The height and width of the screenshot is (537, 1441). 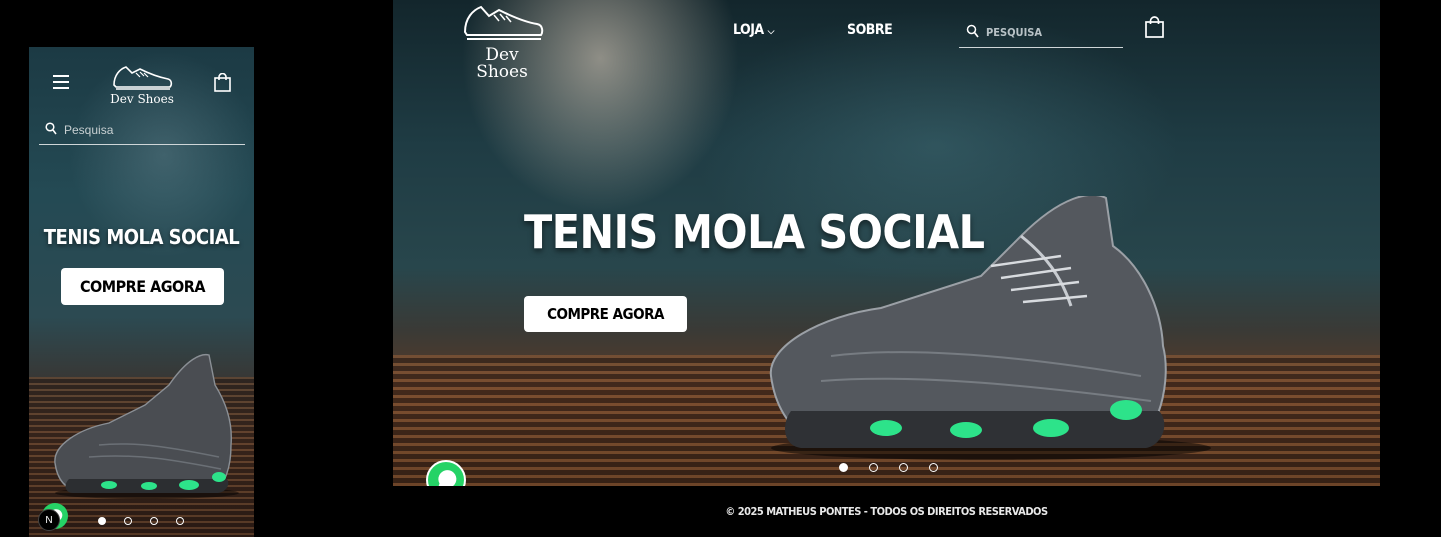 I want to click on hamburger-menu-icon, so click(x=61, y=82).